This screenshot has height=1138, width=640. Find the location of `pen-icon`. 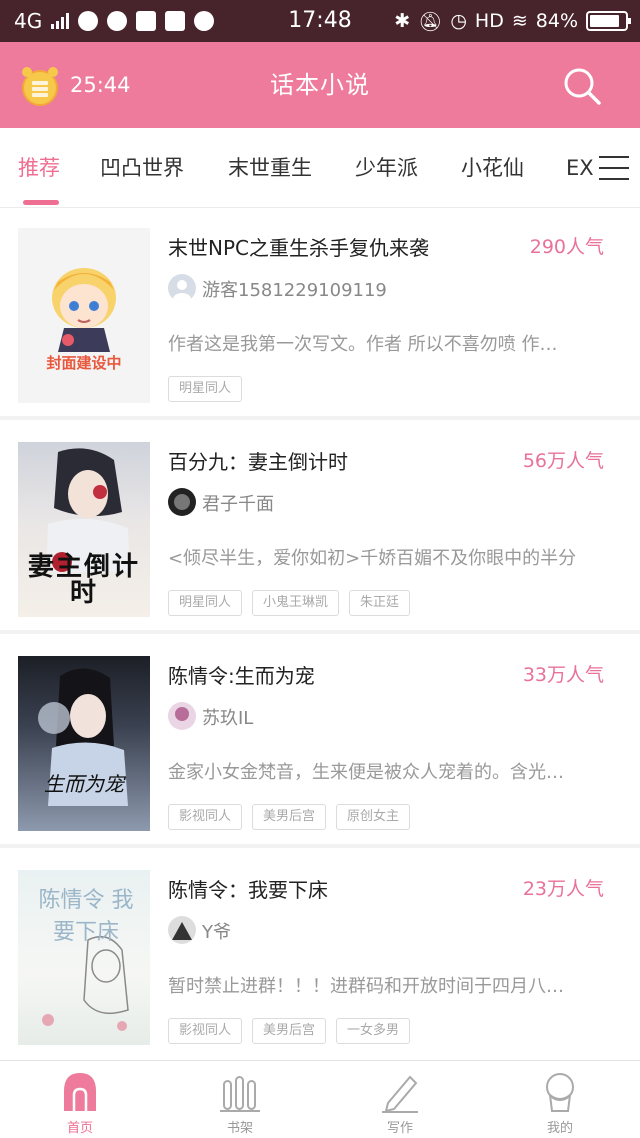

pen-icon is located at coordinates (400, 1094).